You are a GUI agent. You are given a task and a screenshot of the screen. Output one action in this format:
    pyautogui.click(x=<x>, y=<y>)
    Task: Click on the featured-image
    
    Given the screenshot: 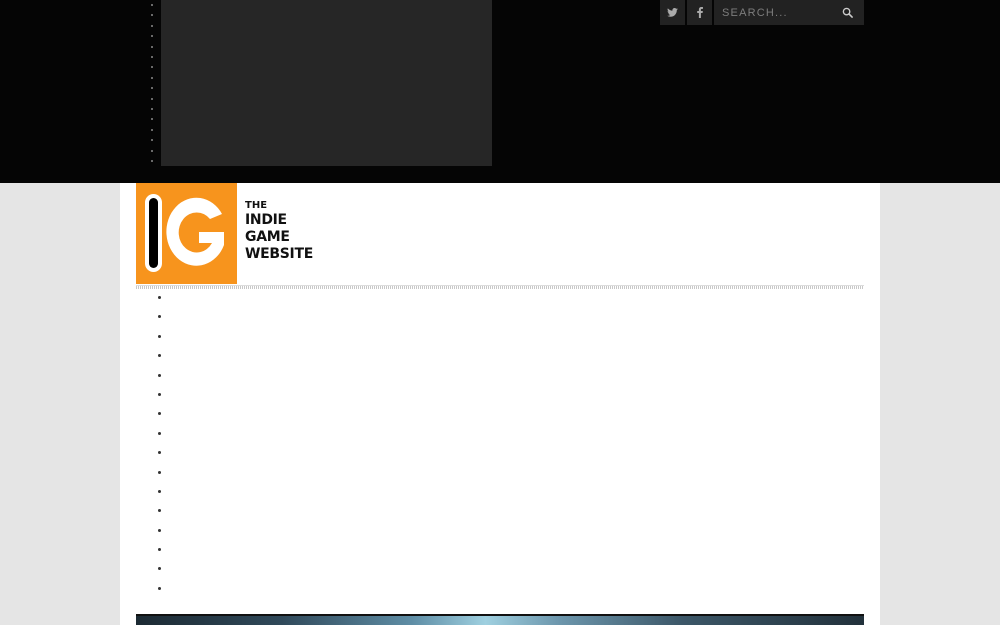 What is the action you would take?
    pyautogui.click(x=500, y=619)
    